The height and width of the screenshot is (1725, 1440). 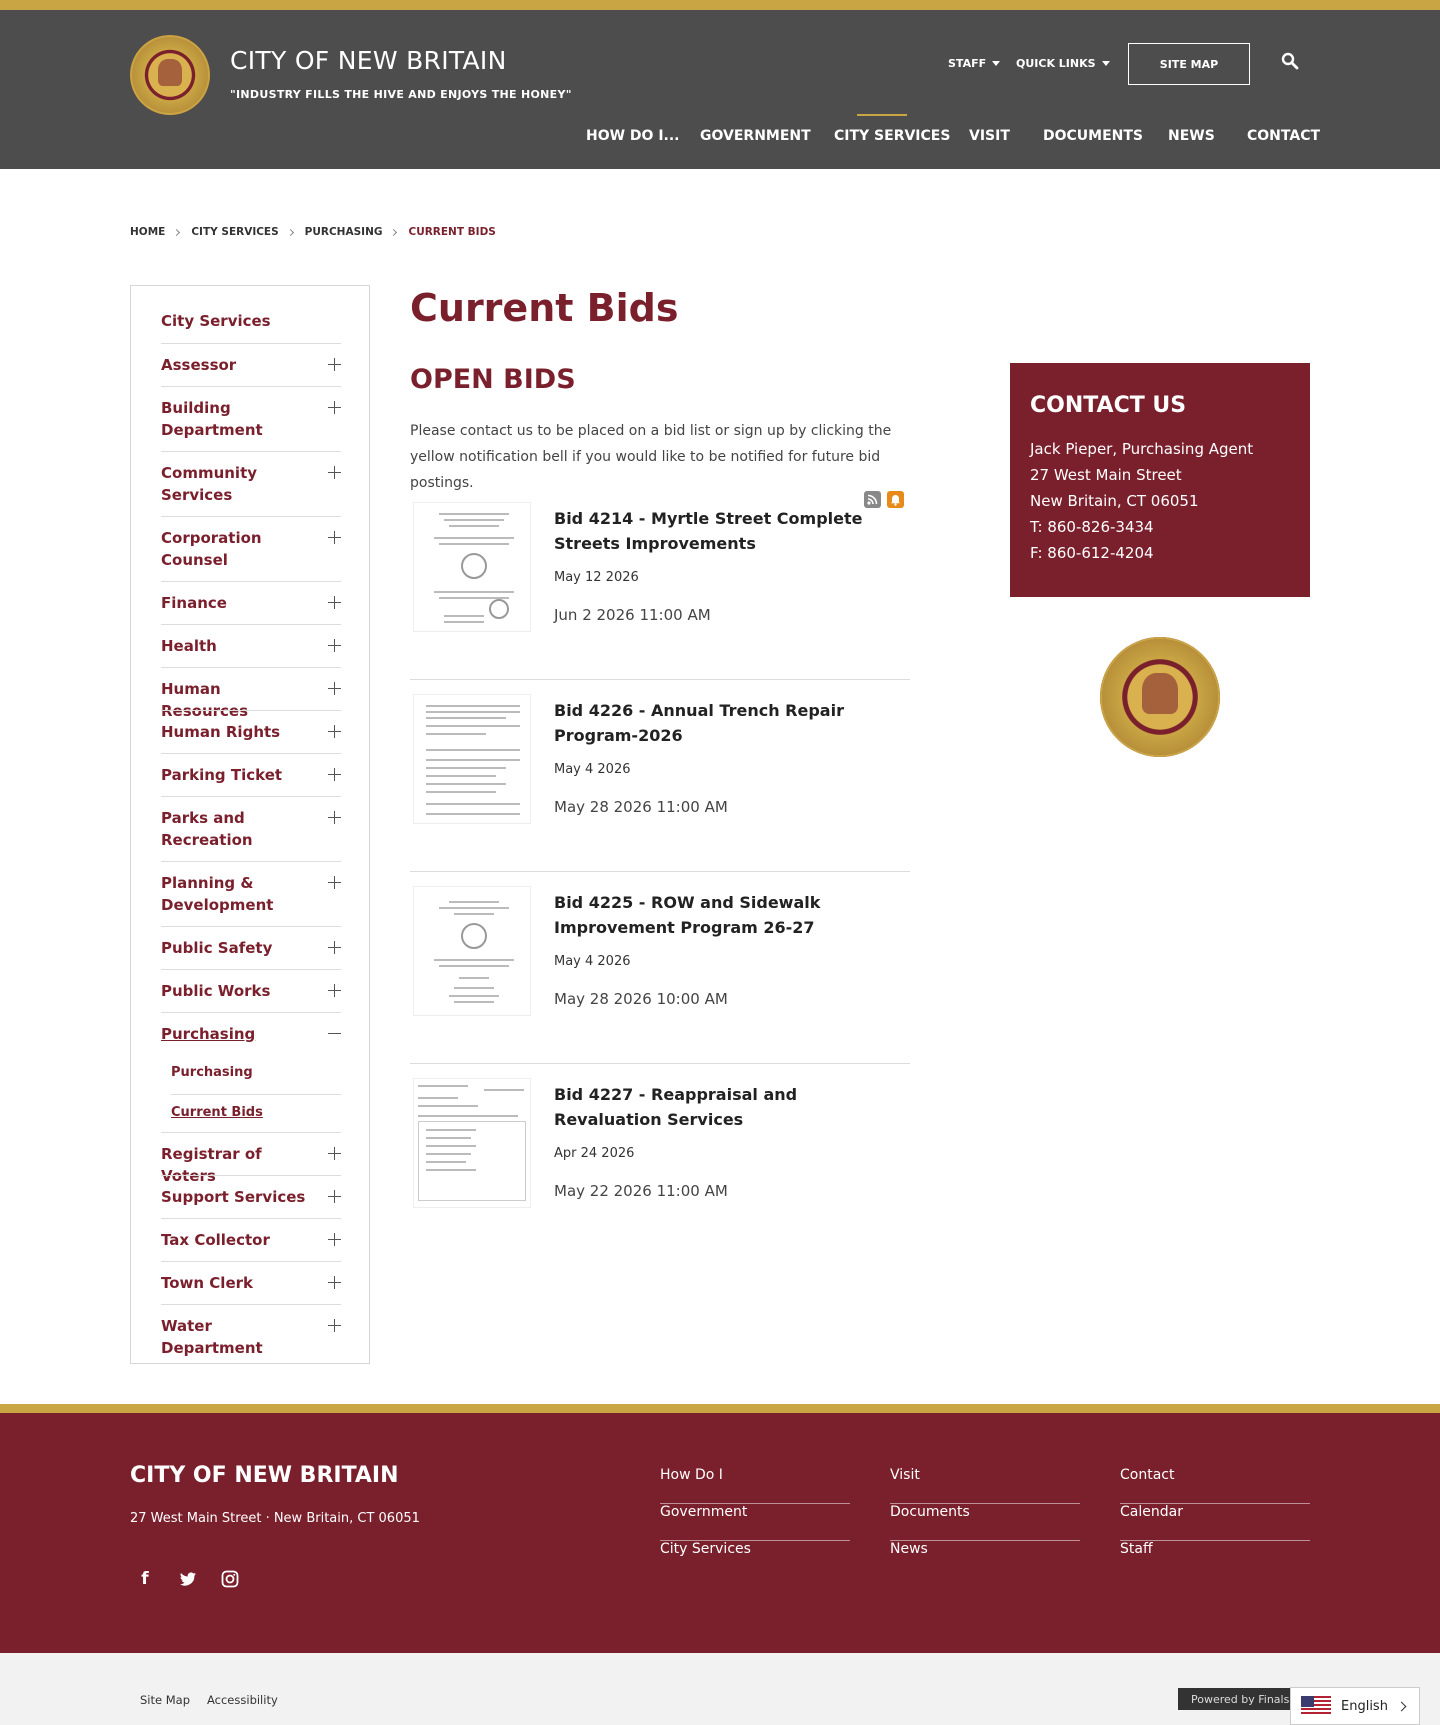 What do you see at coordinates (1189, 64) in the screenshot?
I see `site-map-button: SITE MAP` at bounding box center [1189, 64].